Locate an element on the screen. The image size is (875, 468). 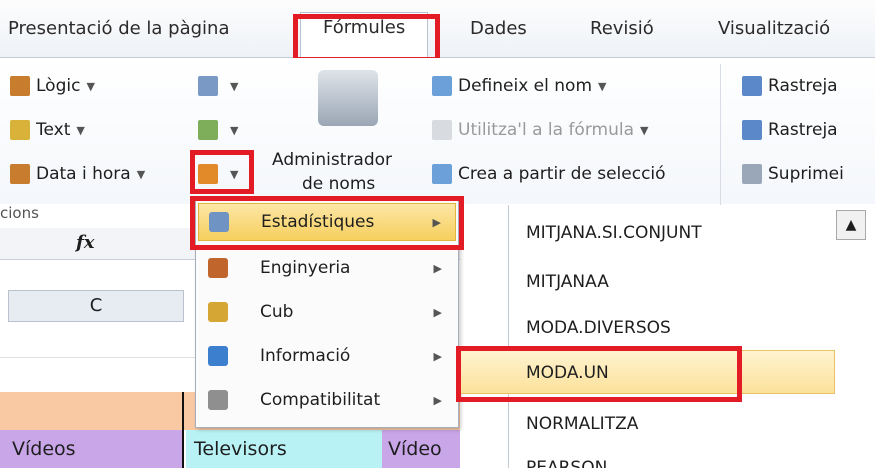
name-manager-icon is located at coordinates (348, 98).